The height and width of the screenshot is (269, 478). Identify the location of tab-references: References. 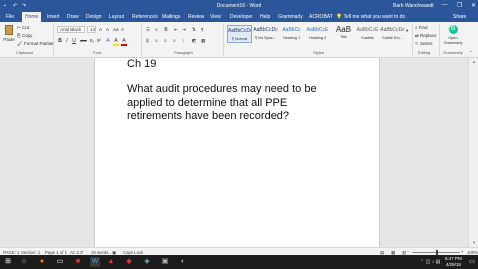
(145, 17).